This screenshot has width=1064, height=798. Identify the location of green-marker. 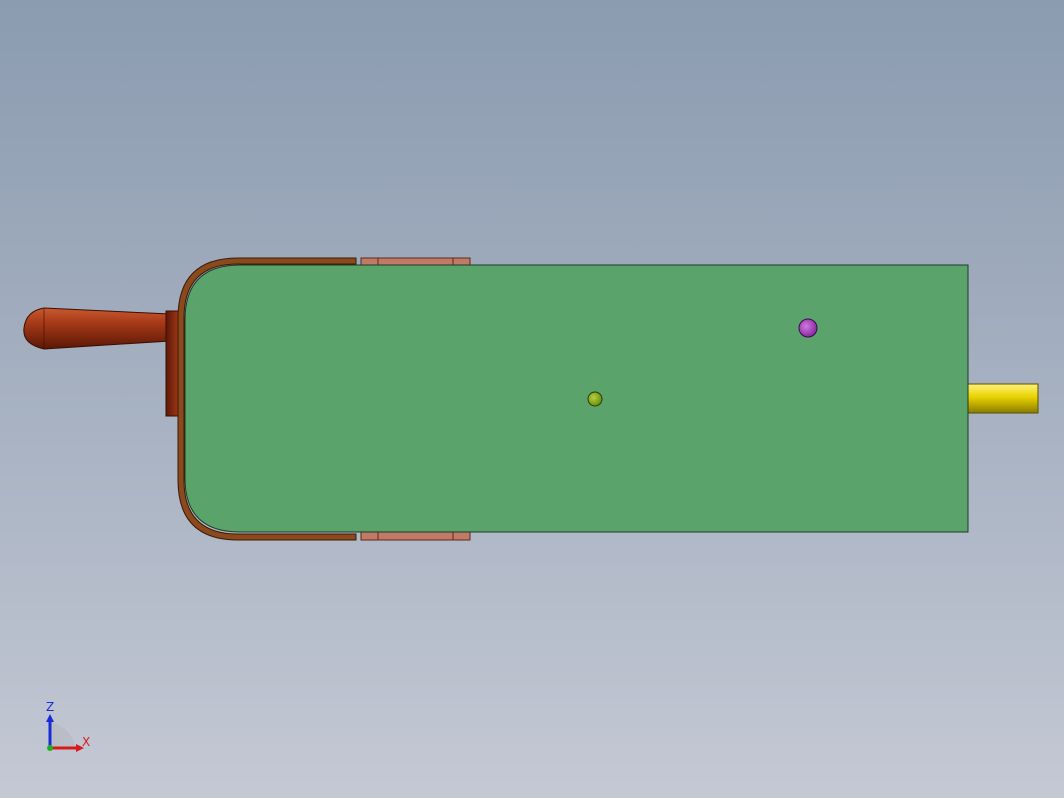
(595, 399).